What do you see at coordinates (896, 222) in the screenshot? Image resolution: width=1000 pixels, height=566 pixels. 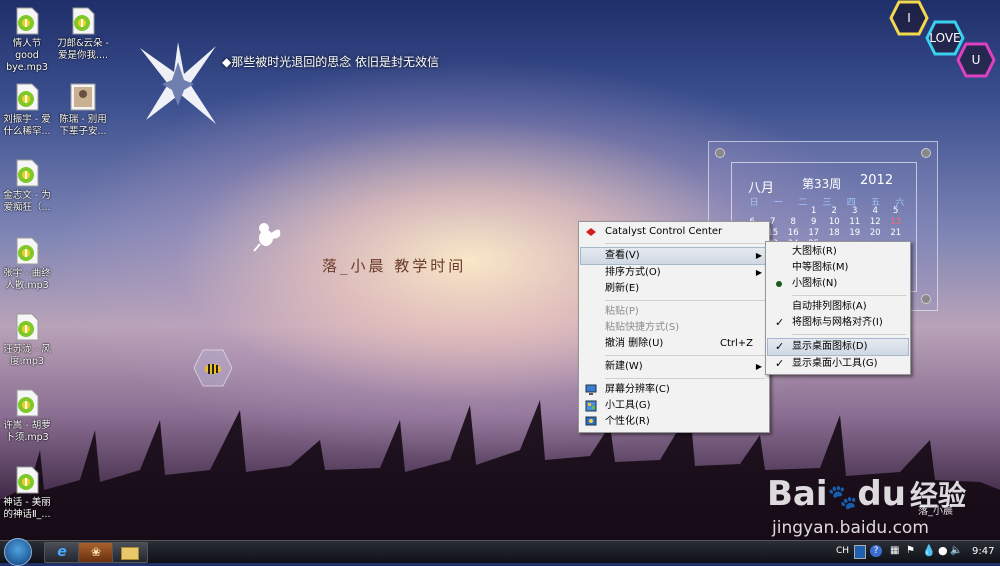 I see `calendar-day: 13` at bounding box center [896, 222].